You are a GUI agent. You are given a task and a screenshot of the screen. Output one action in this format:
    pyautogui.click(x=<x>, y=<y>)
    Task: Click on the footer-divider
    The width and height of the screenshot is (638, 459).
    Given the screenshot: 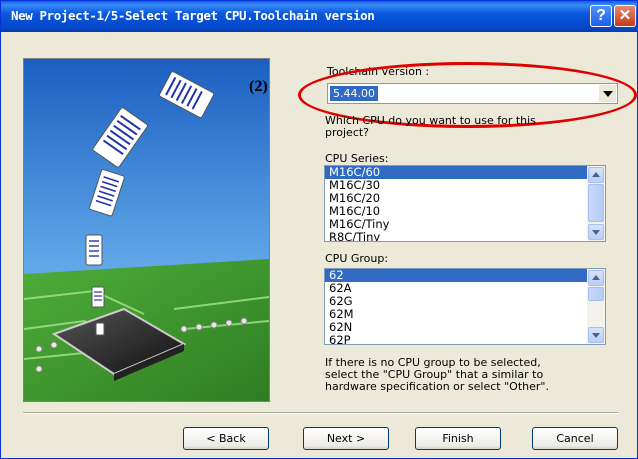 What is the action you would take?
    pyautogui.click(x=320, y=413)
    